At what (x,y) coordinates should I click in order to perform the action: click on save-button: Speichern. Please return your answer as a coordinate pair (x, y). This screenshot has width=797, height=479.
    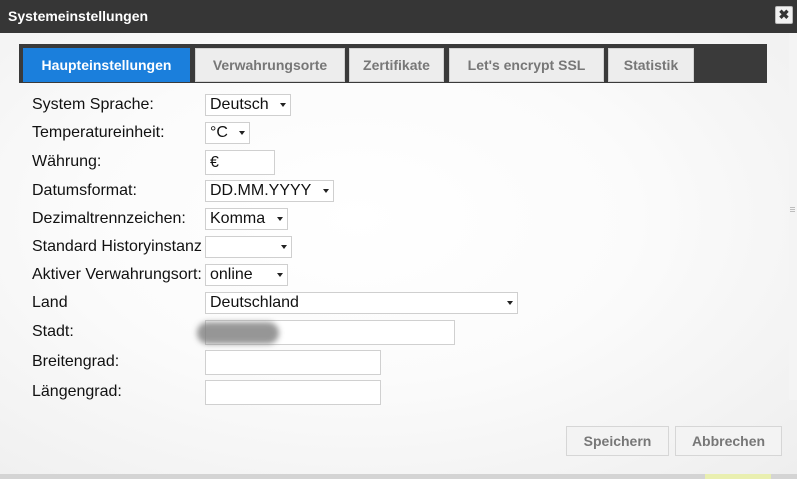
    Looking at the image, I should click on (617, 441).